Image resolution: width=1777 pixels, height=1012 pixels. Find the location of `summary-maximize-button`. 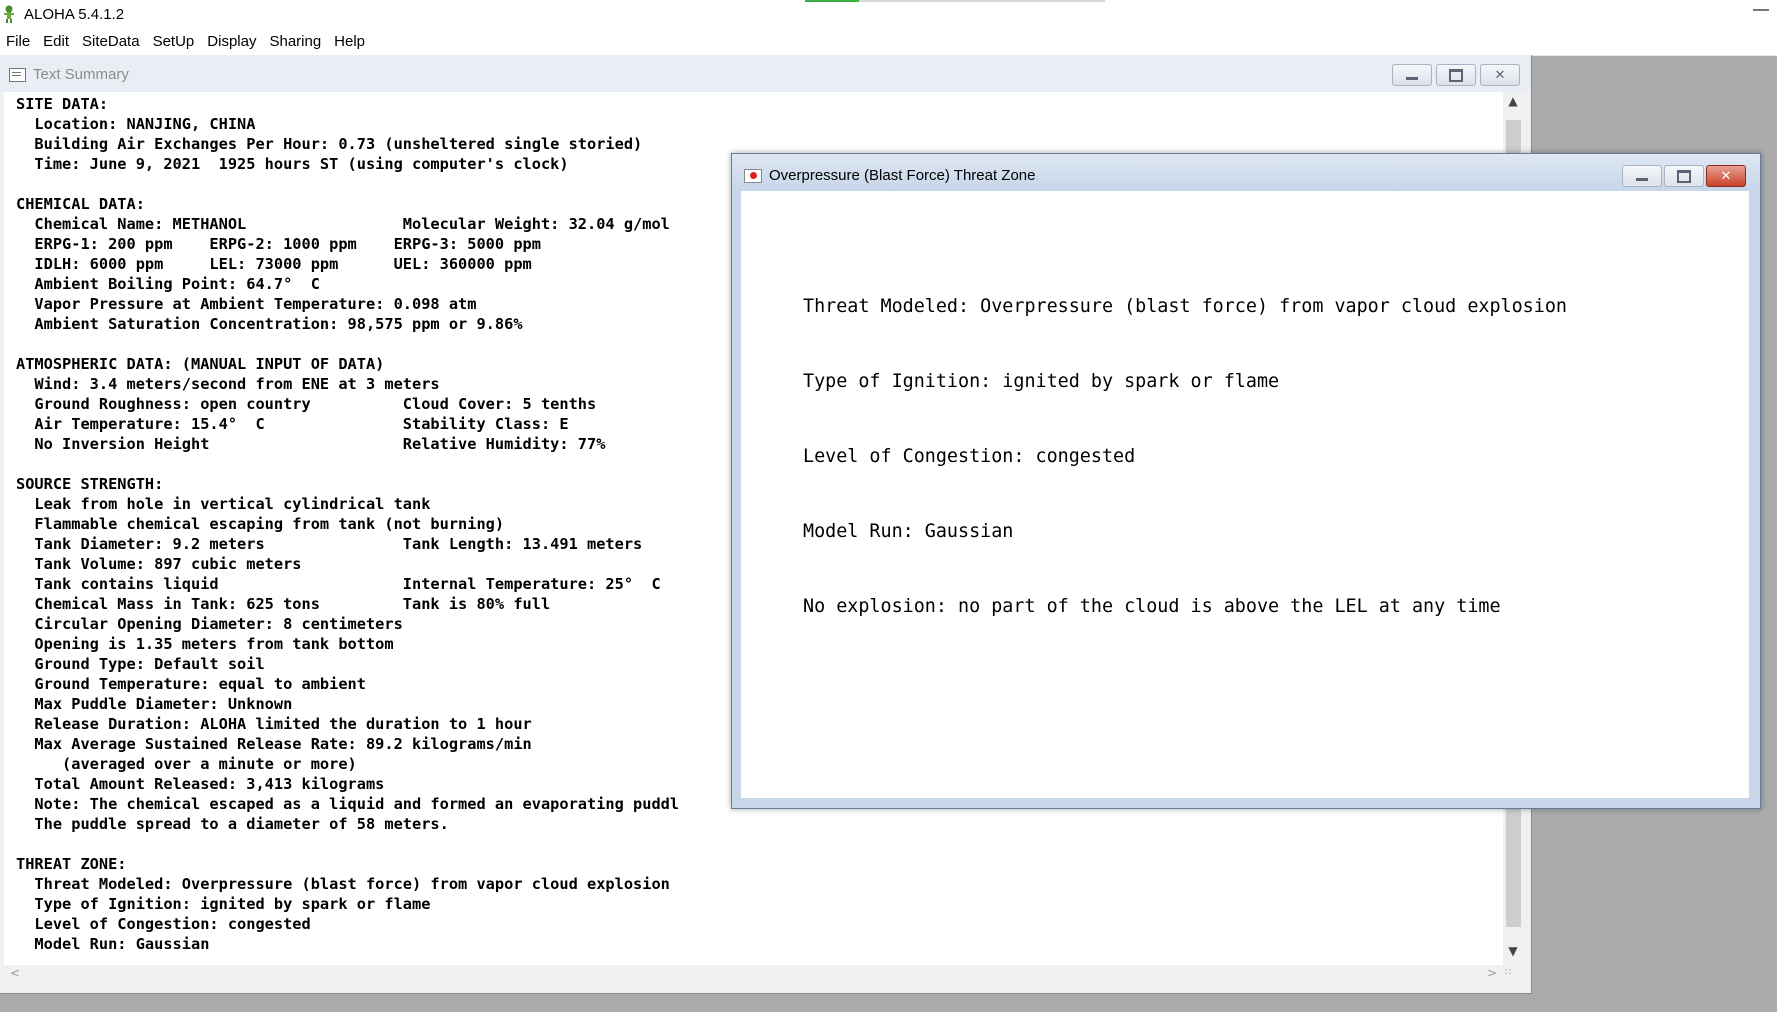

summary-maximize-button is located at coordinates (1456, 75).